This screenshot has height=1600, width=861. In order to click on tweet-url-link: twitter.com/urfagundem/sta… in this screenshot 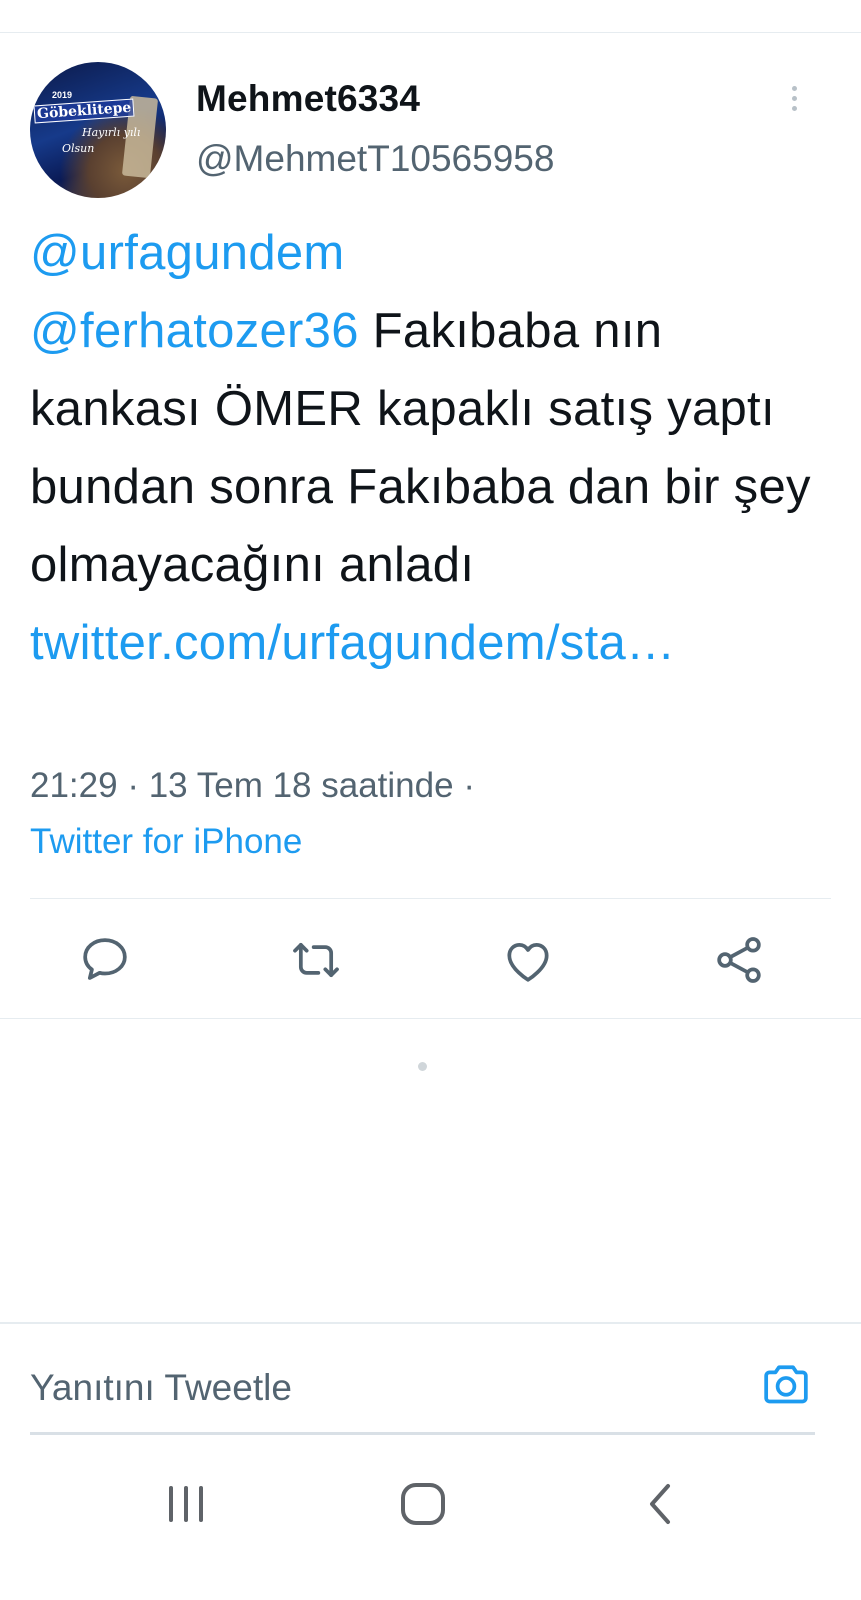, I will do `click(352, 643)`.